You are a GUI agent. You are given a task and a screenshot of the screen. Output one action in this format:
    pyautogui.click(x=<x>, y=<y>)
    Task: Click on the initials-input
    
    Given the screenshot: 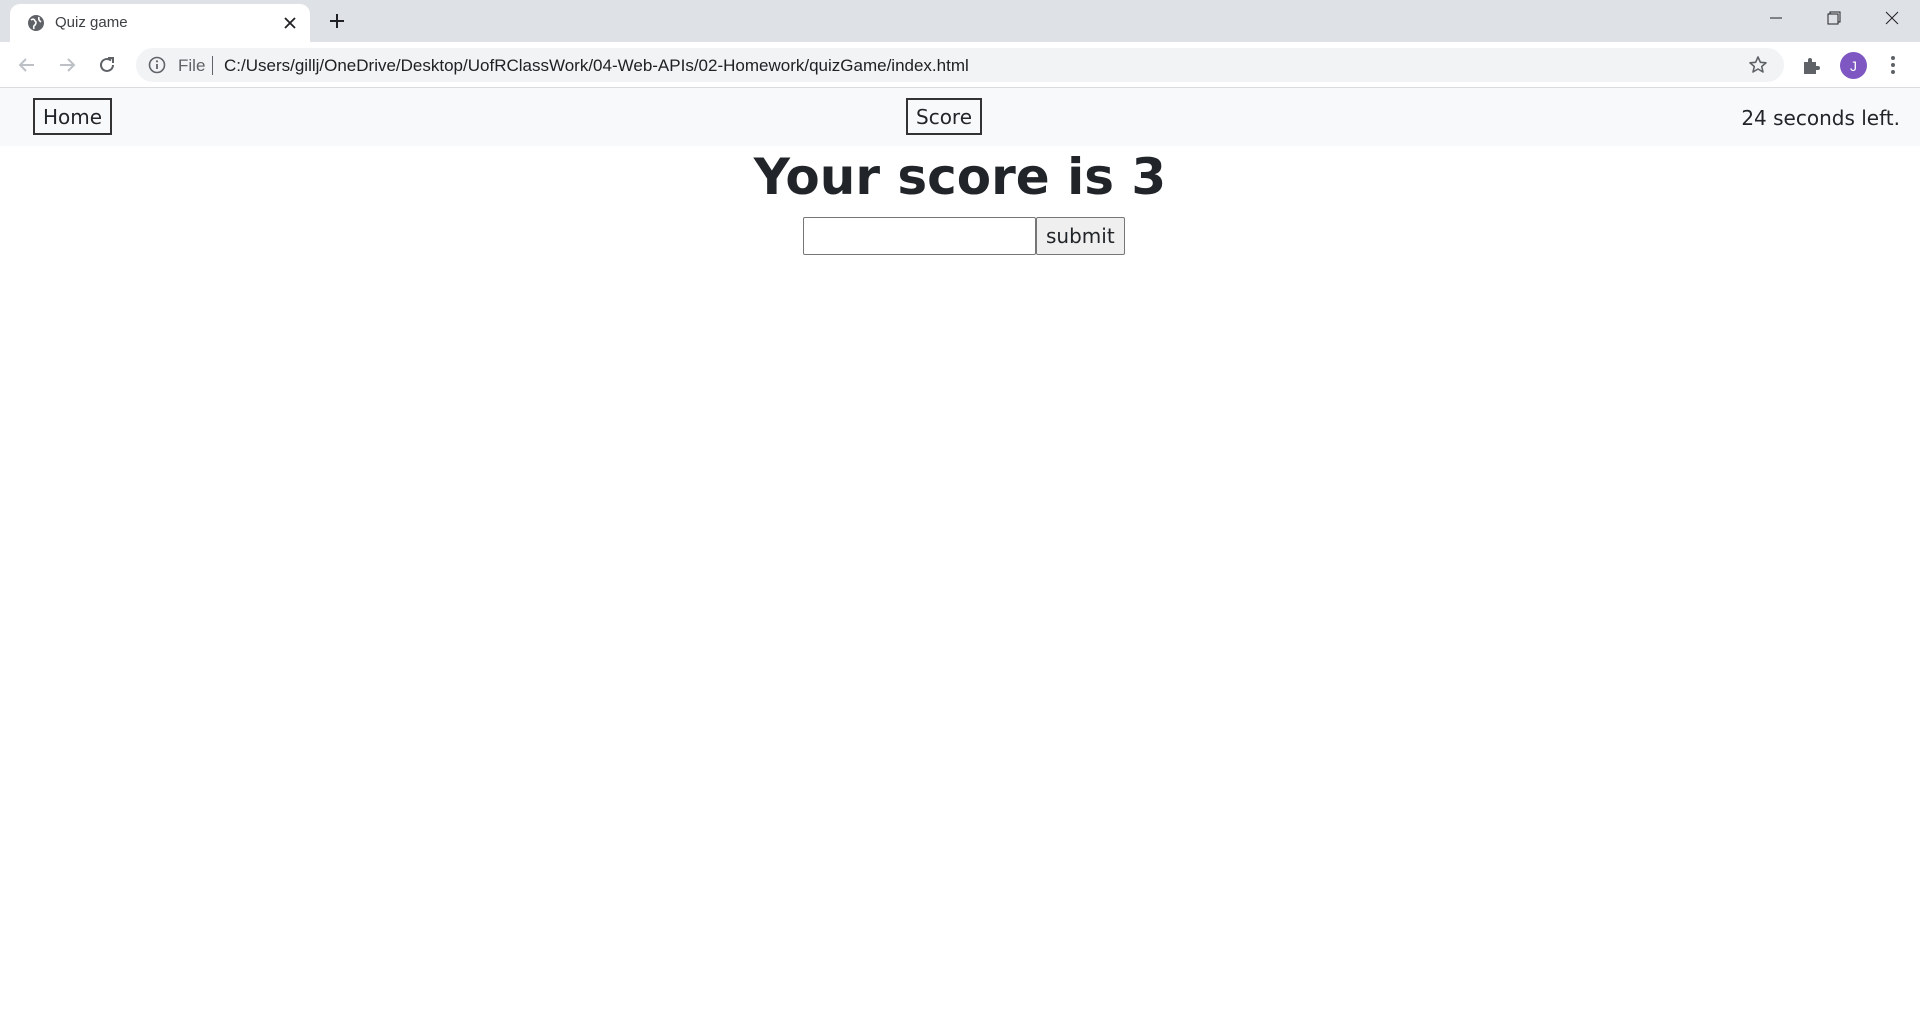 What is the action you would take?
    pyautogui.click(x=919, y=236)
    